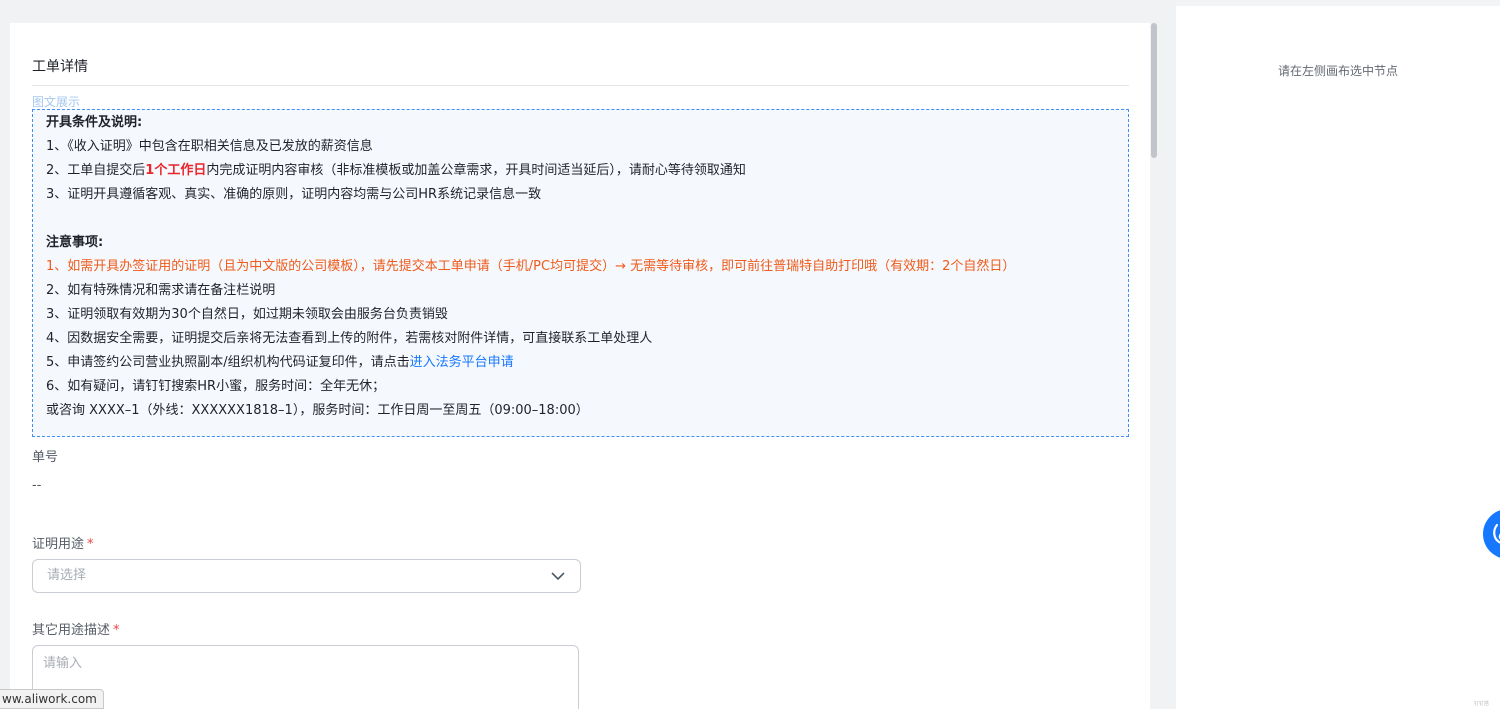  Describe the element at coordinates (587, 363) in the screenshot. I see `note-item: 5、申请签约公司营业执照副本/组织机构代码证复印件，请点击进入法务平台申请` at that location.